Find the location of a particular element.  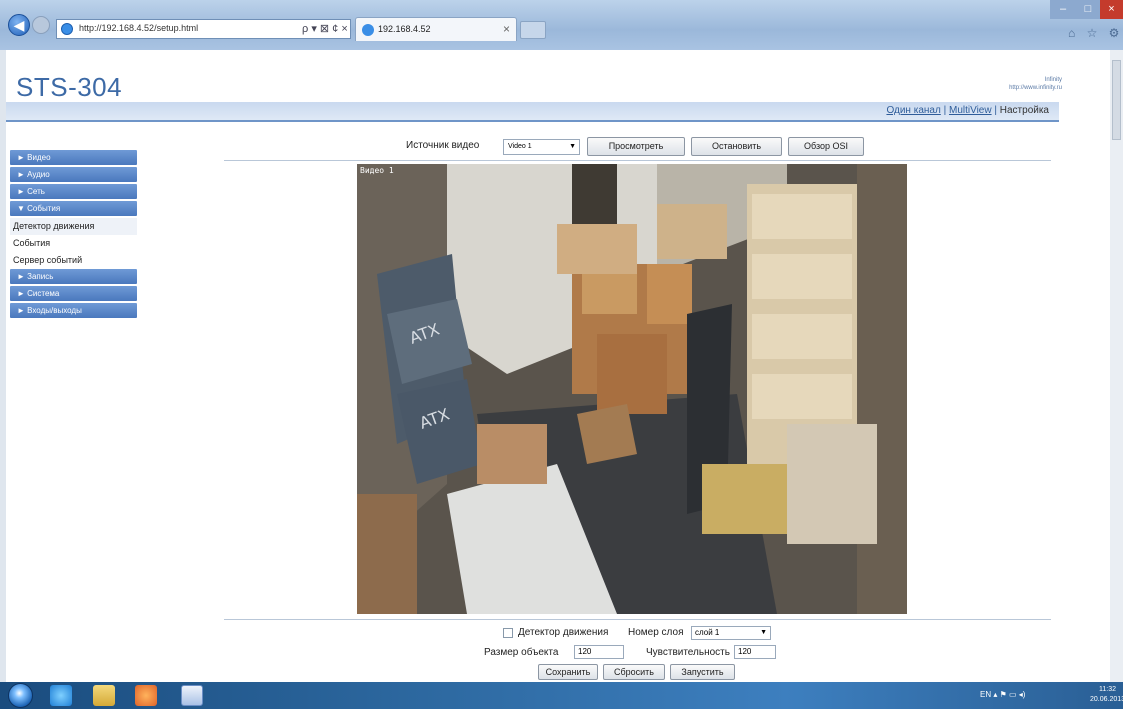

osd-overview-button: Обзор OSI is located at coordinates (826, 146).